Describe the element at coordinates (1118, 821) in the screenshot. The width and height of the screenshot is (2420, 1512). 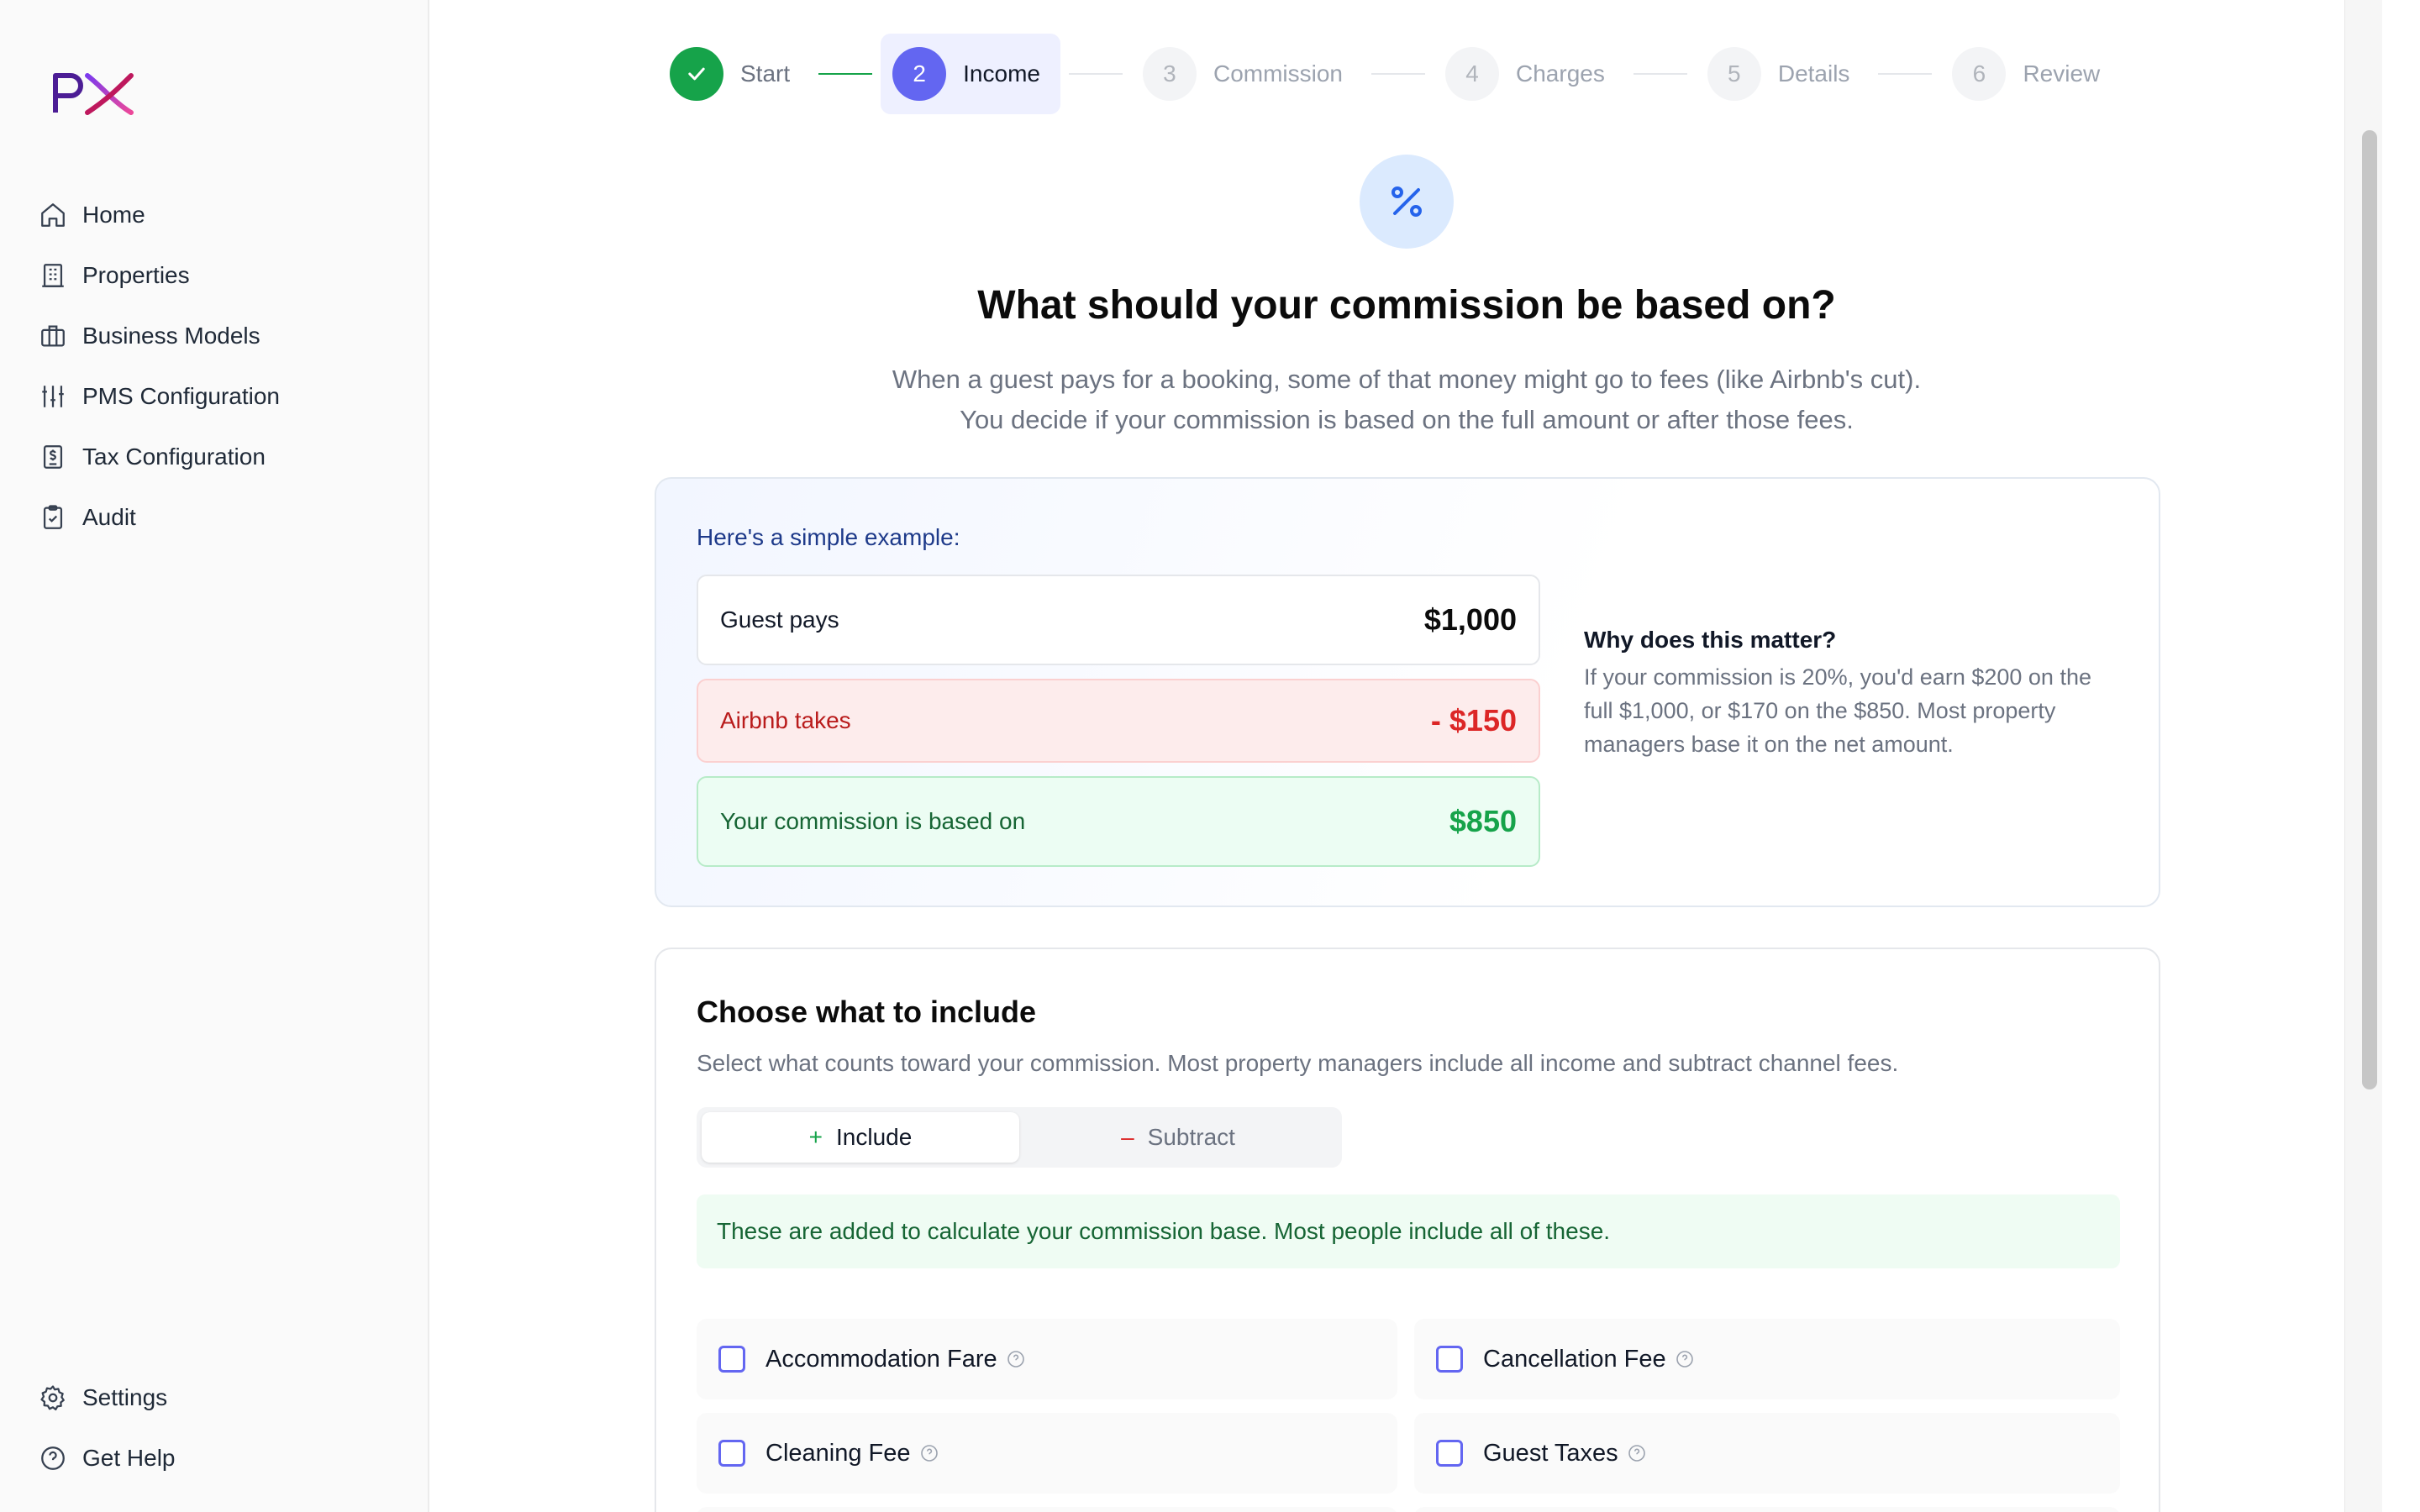
I see `commission-base-row: Your commission is based on $850` at that location.